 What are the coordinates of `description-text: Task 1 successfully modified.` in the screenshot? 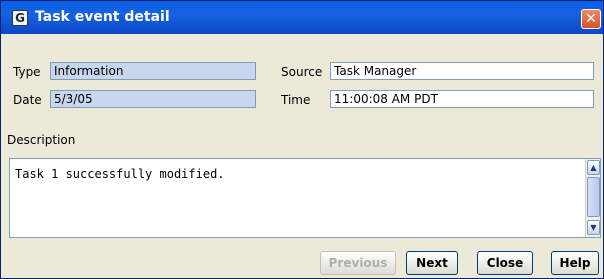 It's located at (120, 174).